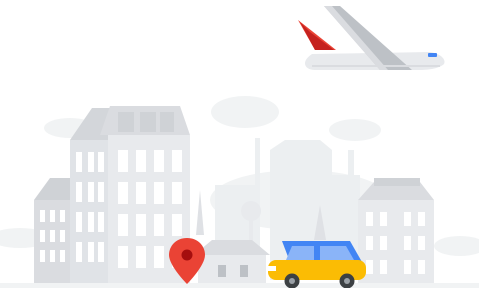  I want to click on right-building, so click(396, 231).